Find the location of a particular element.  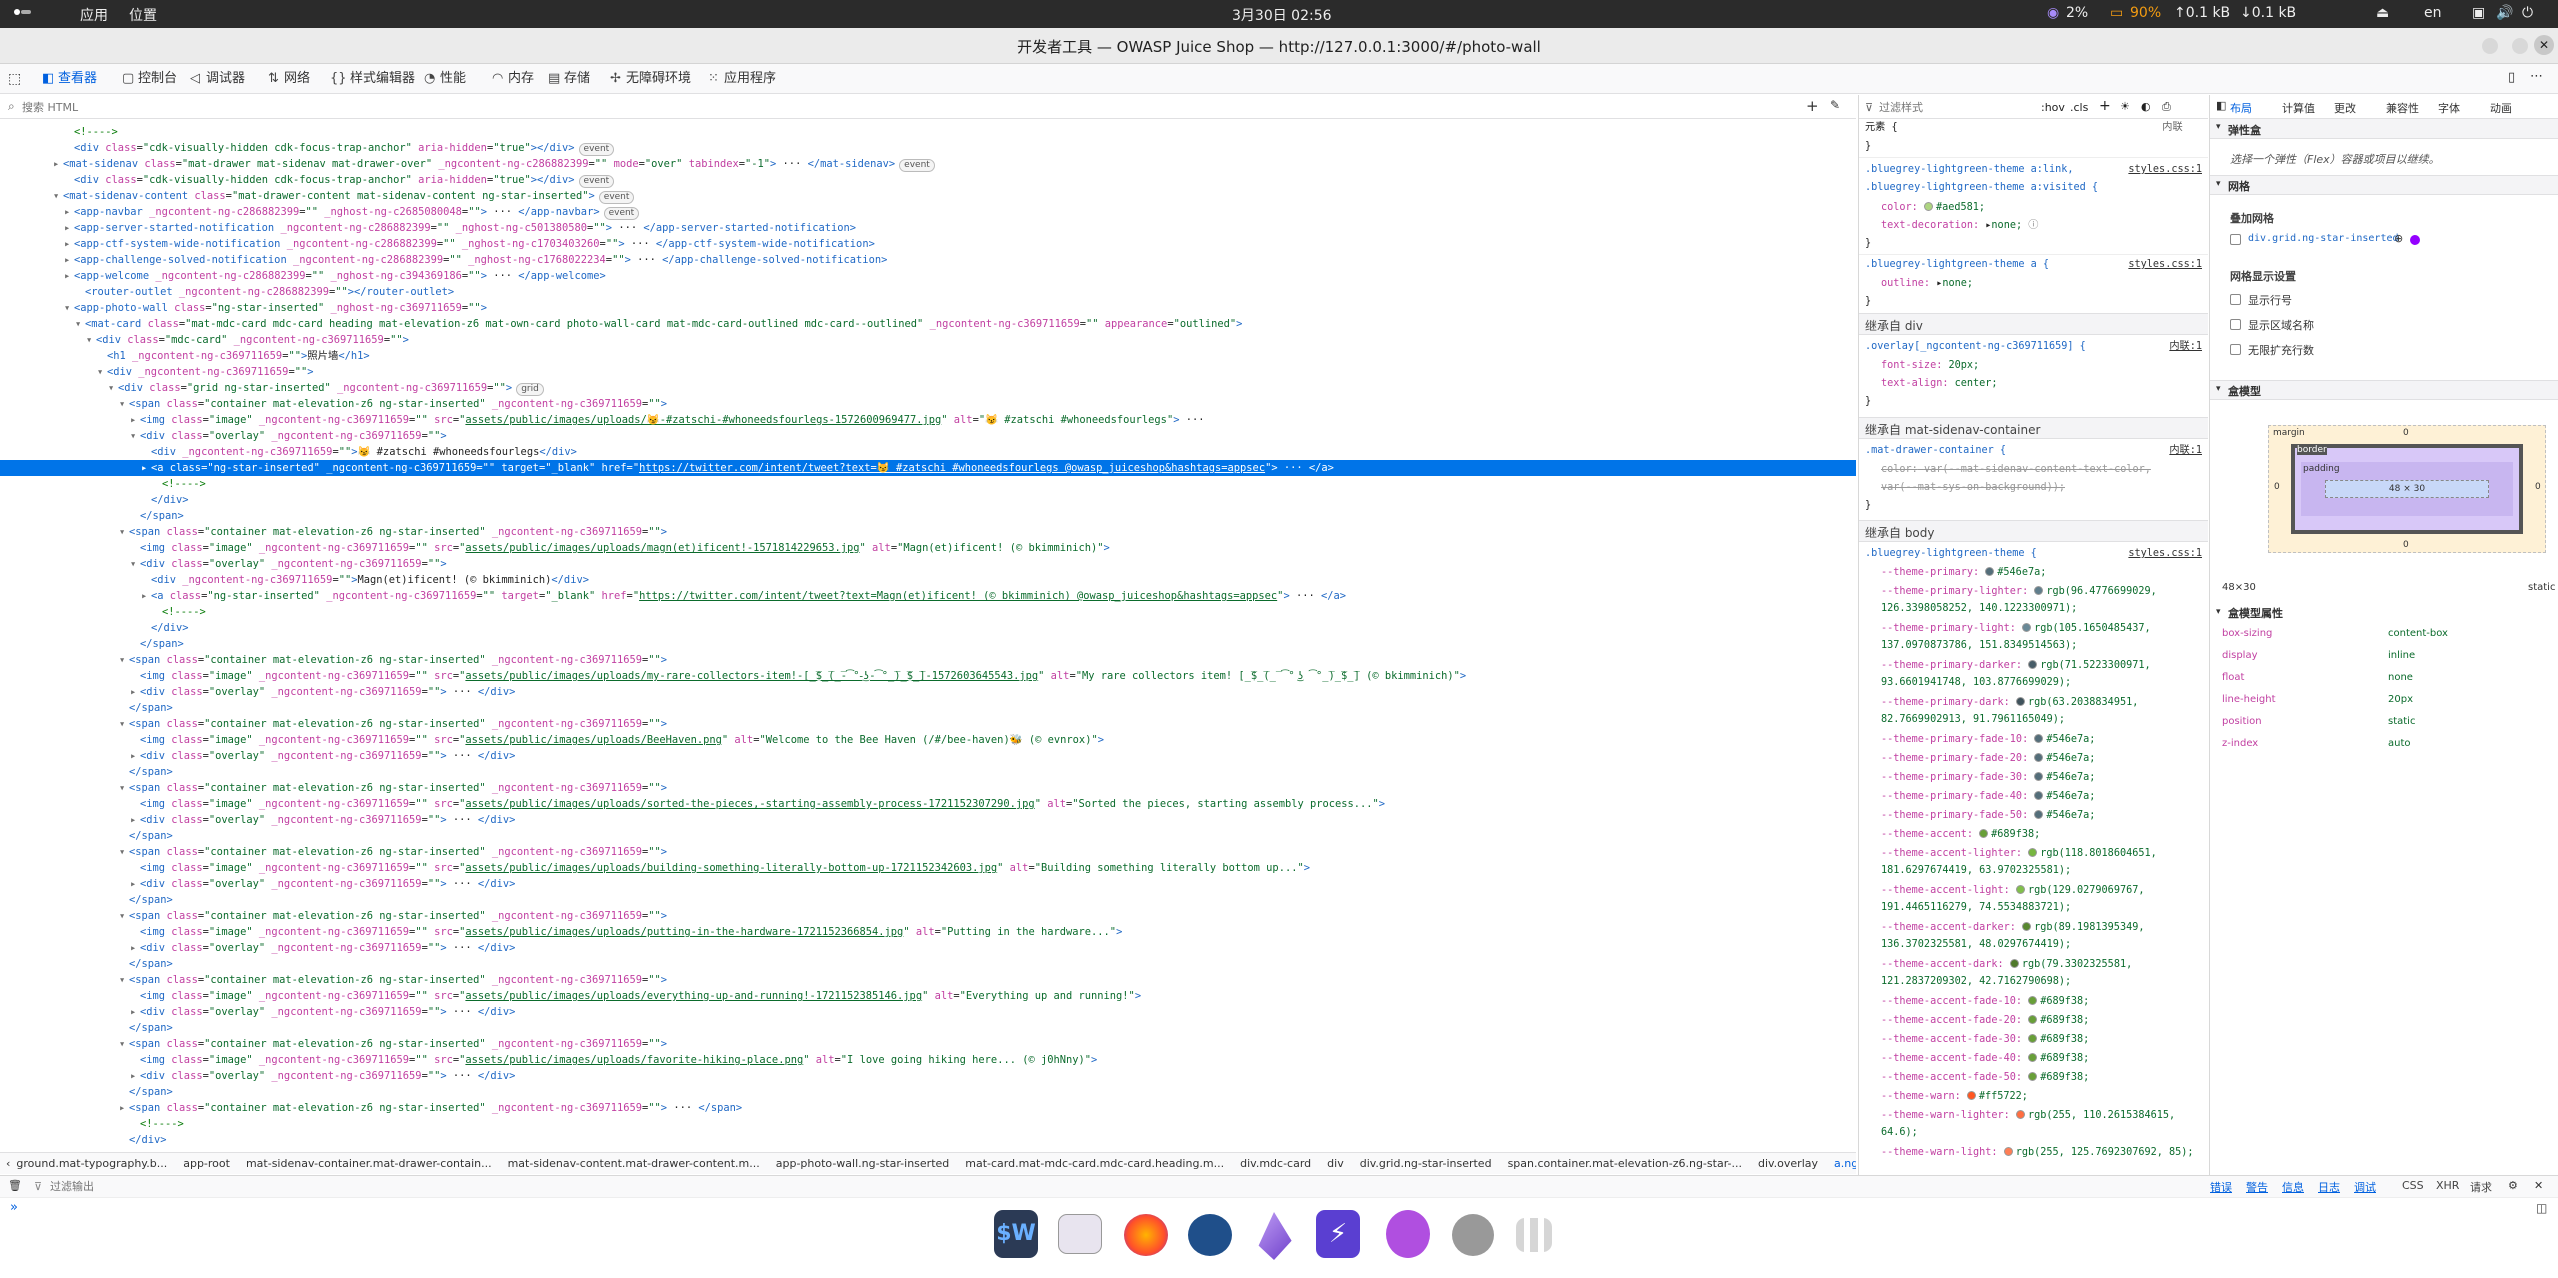

show-line-numbers-checkbox is located at coordinates (2235, 299).